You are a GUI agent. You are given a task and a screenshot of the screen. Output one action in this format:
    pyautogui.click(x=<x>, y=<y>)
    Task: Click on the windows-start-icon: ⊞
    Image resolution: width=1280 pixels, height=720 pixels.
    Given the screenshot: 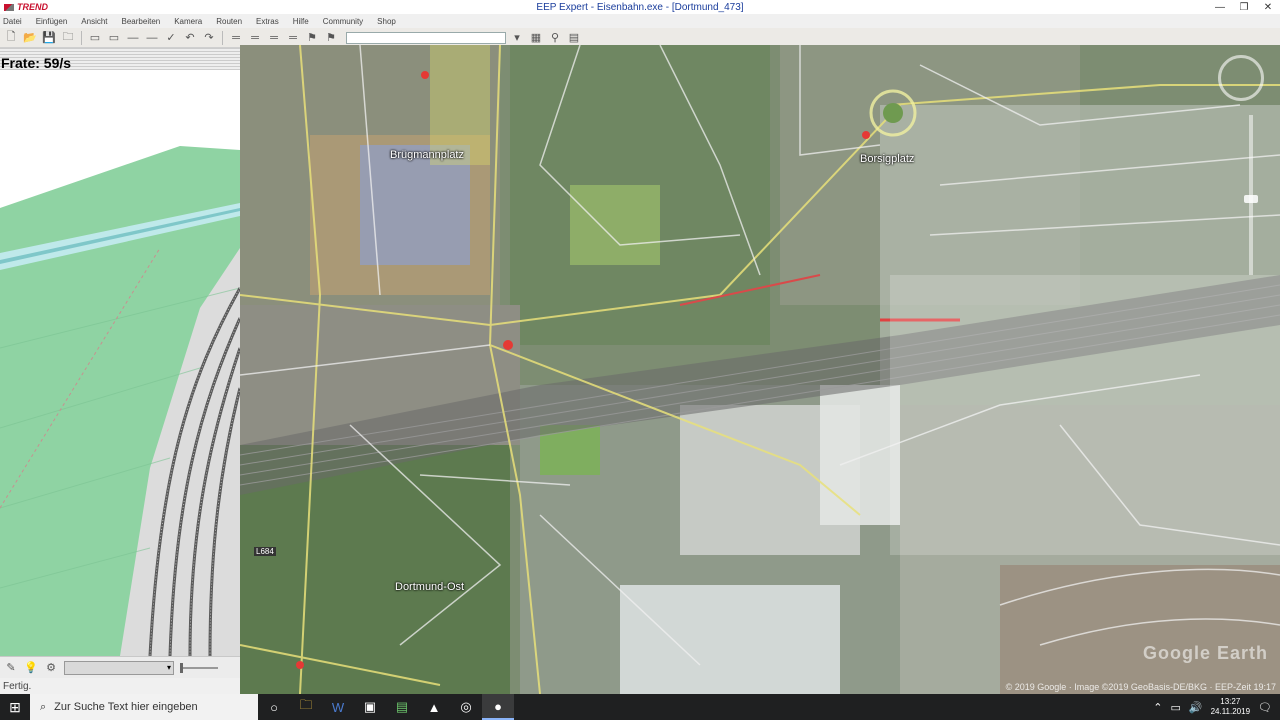 What is the action you would take?
    pyautogui.click(x=15, y=707)
    